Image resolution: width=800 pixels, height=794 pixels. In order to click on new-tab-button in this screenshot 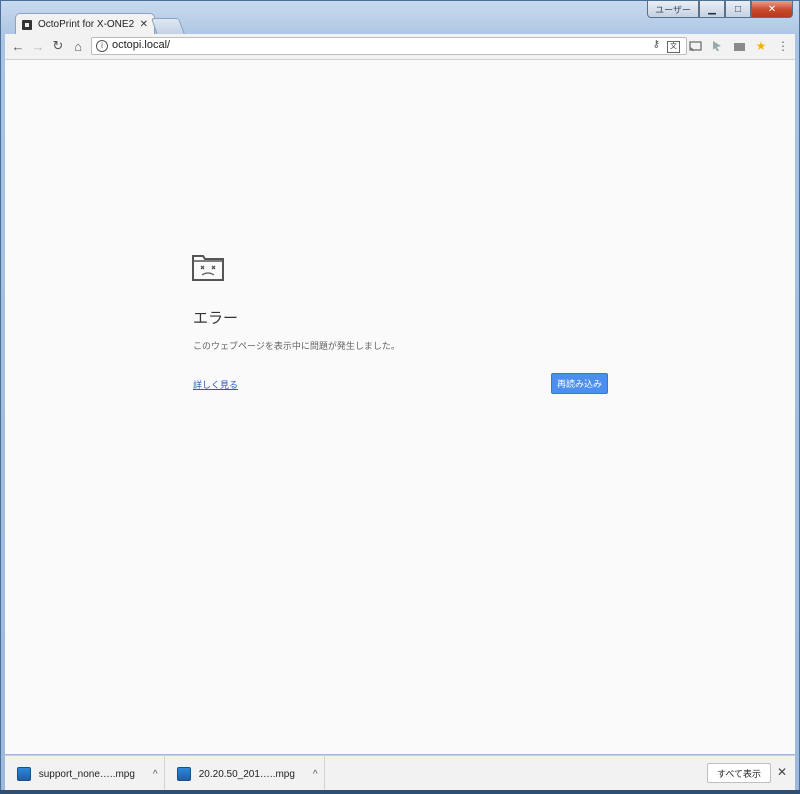, I will do `click(168, 26)`.